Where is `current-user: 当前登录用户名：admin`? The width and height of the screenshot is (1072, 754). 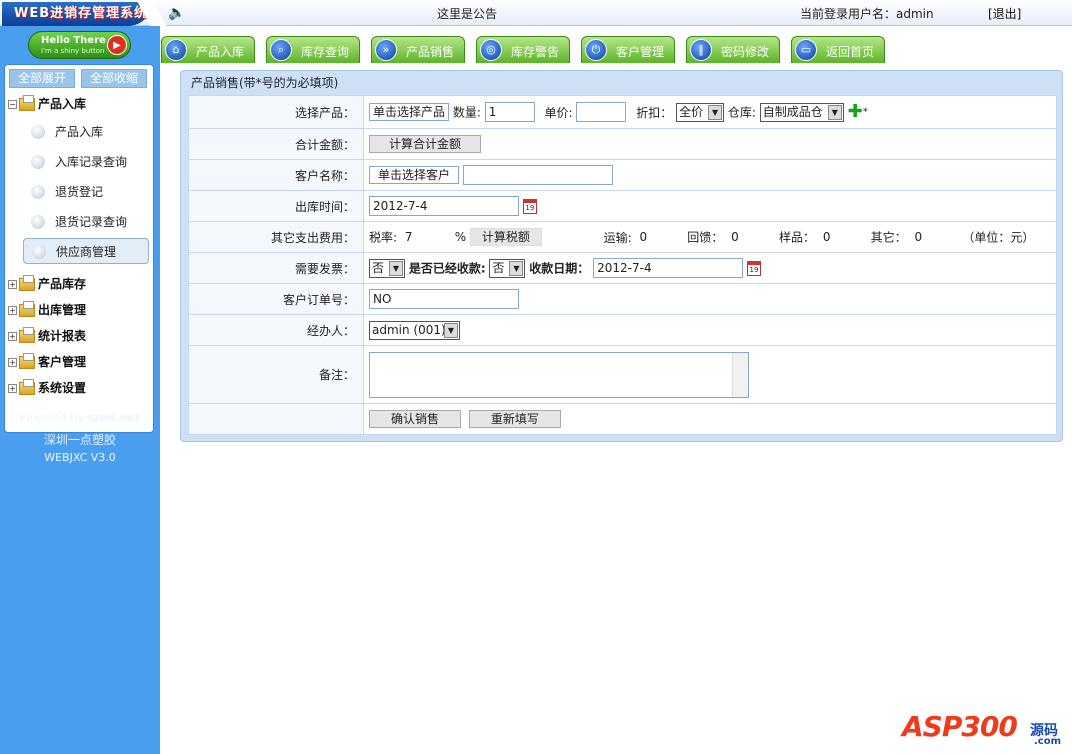 current-user: 当前登录用户名：admin is located at coordinates (867, 14).